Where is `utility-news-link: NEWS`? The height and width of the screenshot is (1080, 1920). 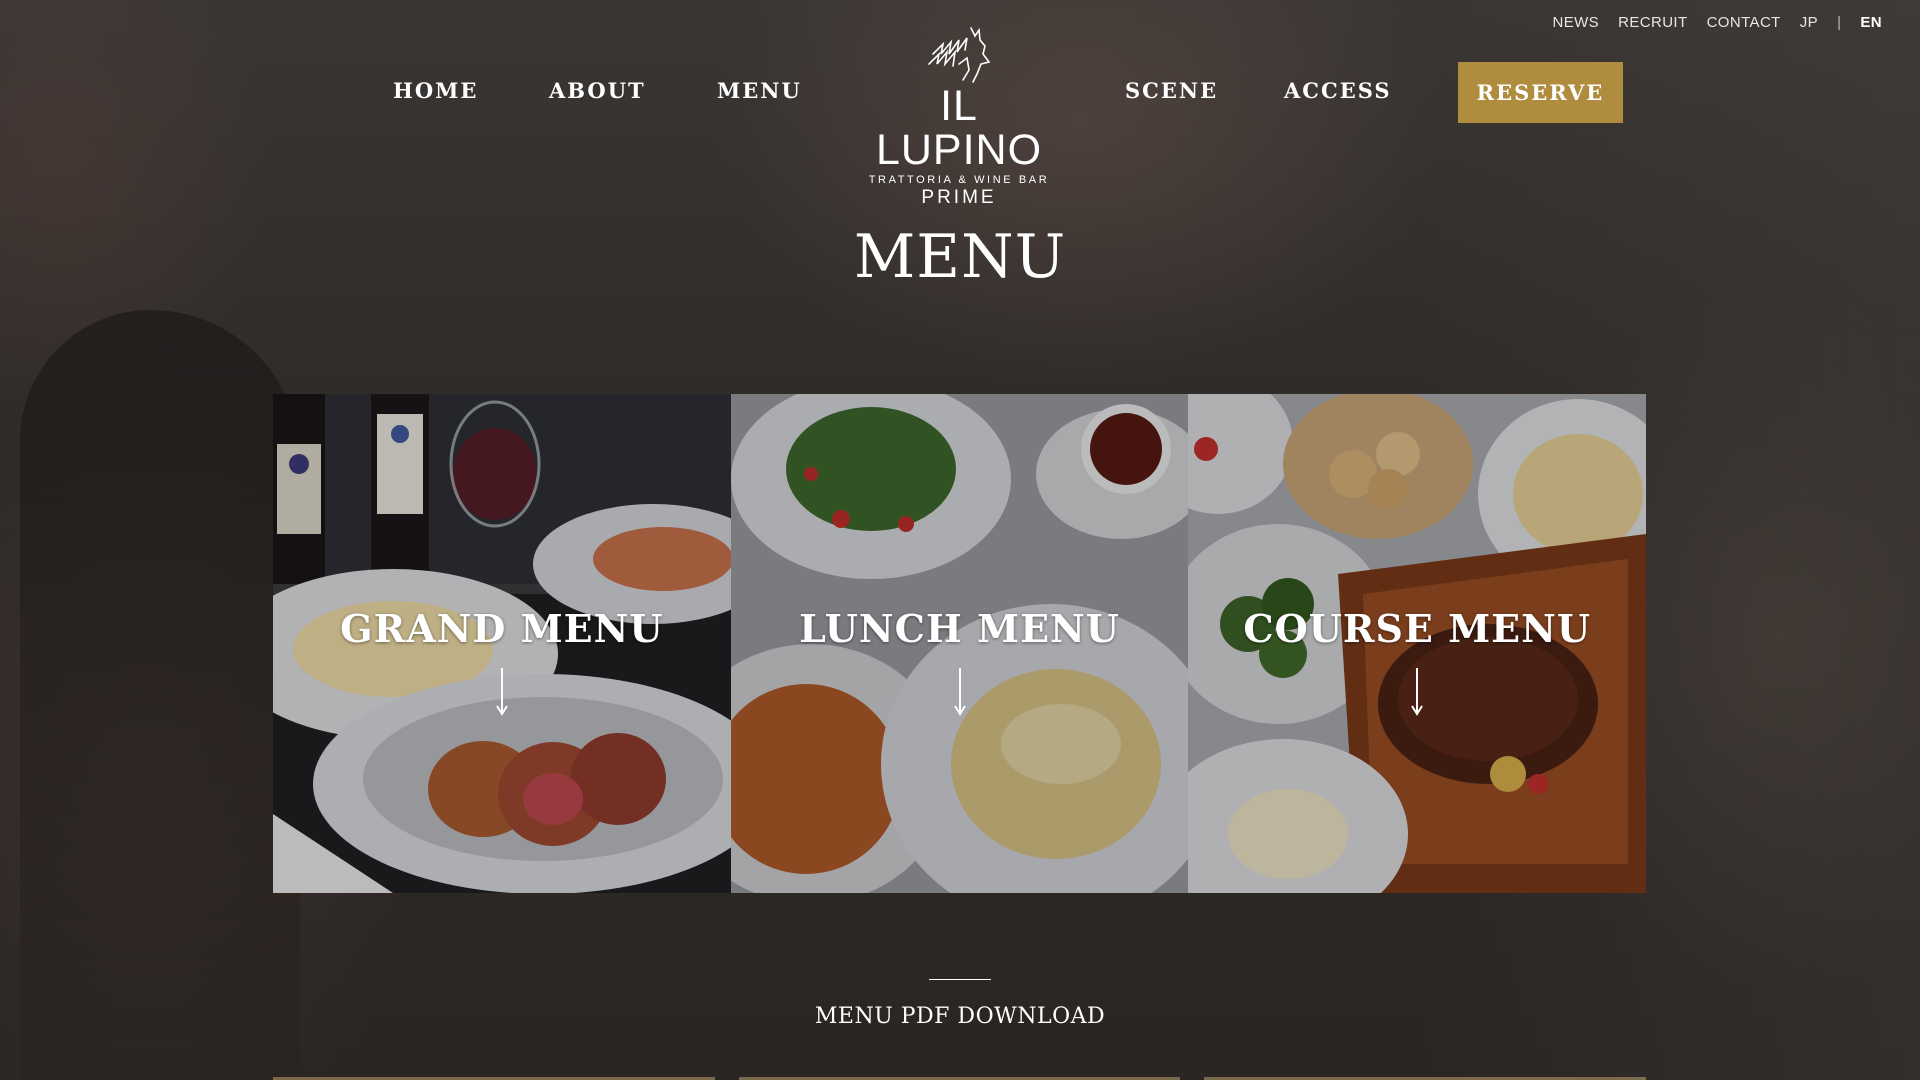 utility-news-link: NEWS is located at coordinates (1575, 22).